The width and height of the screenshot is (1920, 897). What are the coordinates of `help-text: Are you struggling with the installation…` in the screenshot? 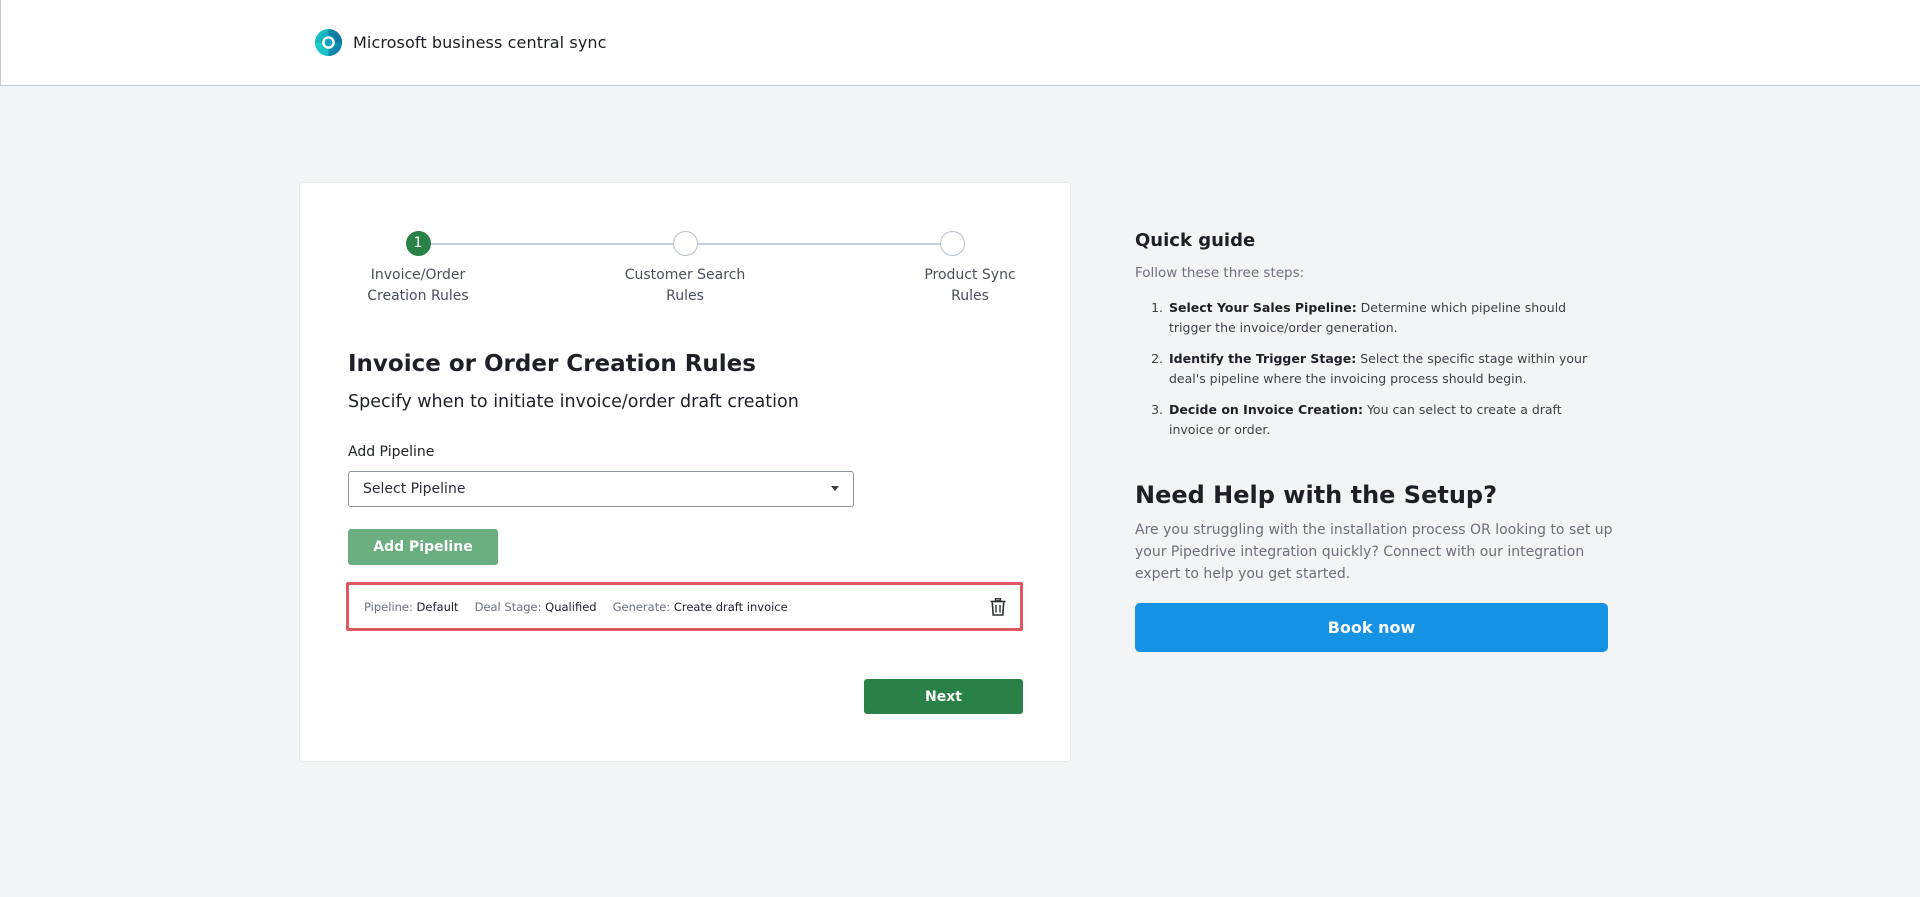 It's located at (1374, 552).